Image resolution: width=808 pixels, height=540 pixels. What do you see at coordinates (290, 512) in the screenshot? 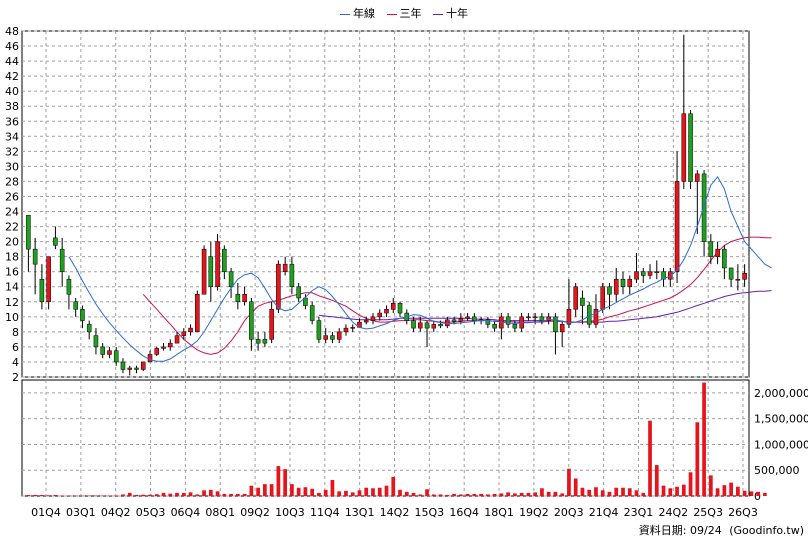
I see `x-tick-label: 10Q3` at bounding box center [290, 512].